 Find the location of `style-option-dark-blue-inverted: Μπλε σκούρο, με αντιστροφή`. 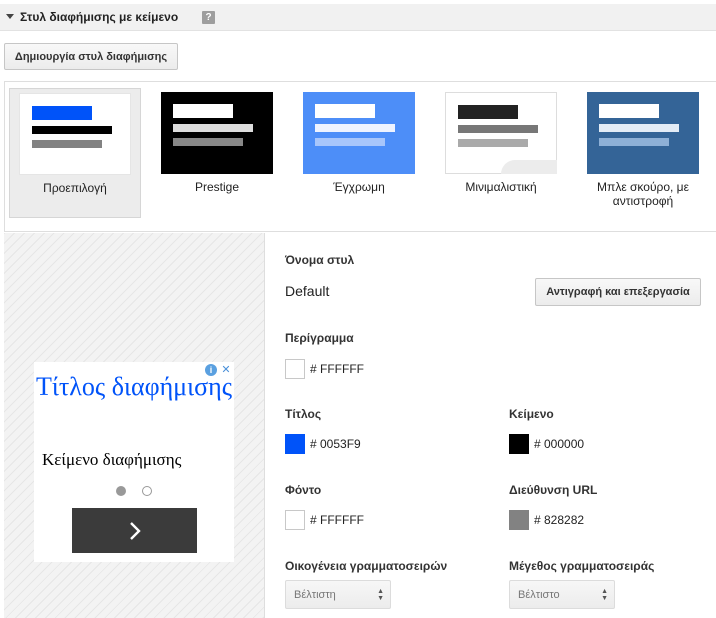

style-option-dark-blue-inverted: Μπλε σκούρο, με αντιστροφή is located at coordinates (643, 153).